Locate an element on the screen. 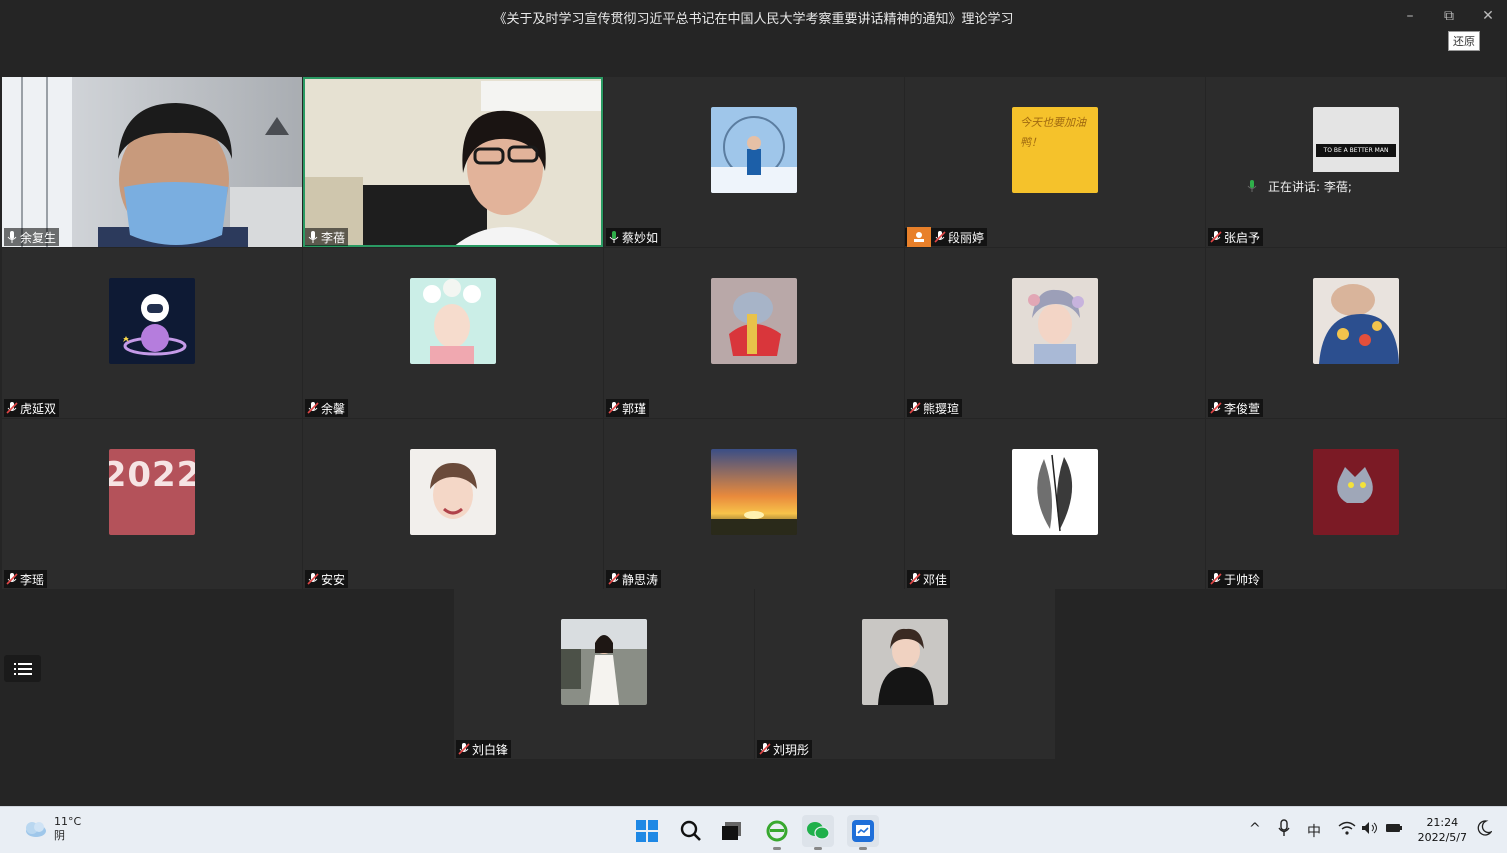 This screenshot has height=853, width=1507. participant-name: 李俊萱 is located at coordinates (1242, 408).